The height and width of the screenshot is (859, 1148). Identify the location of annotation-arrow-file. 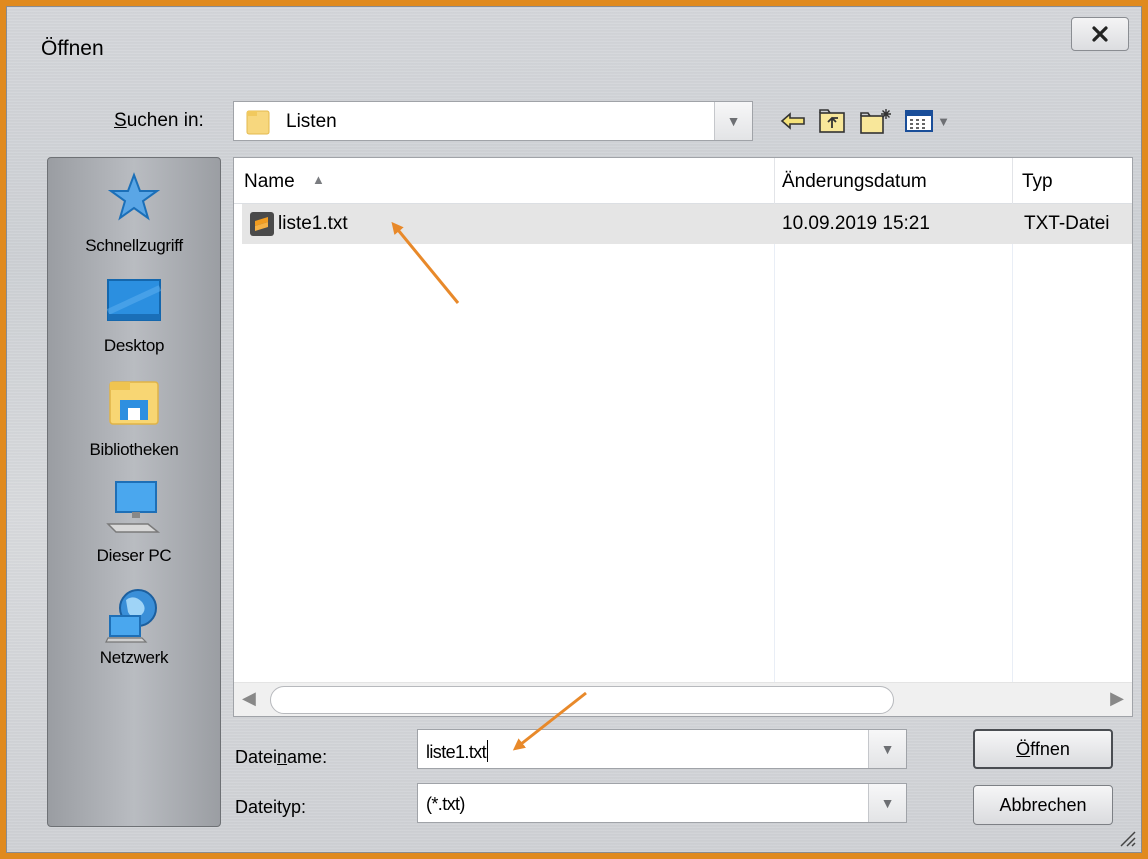
(425, 262).